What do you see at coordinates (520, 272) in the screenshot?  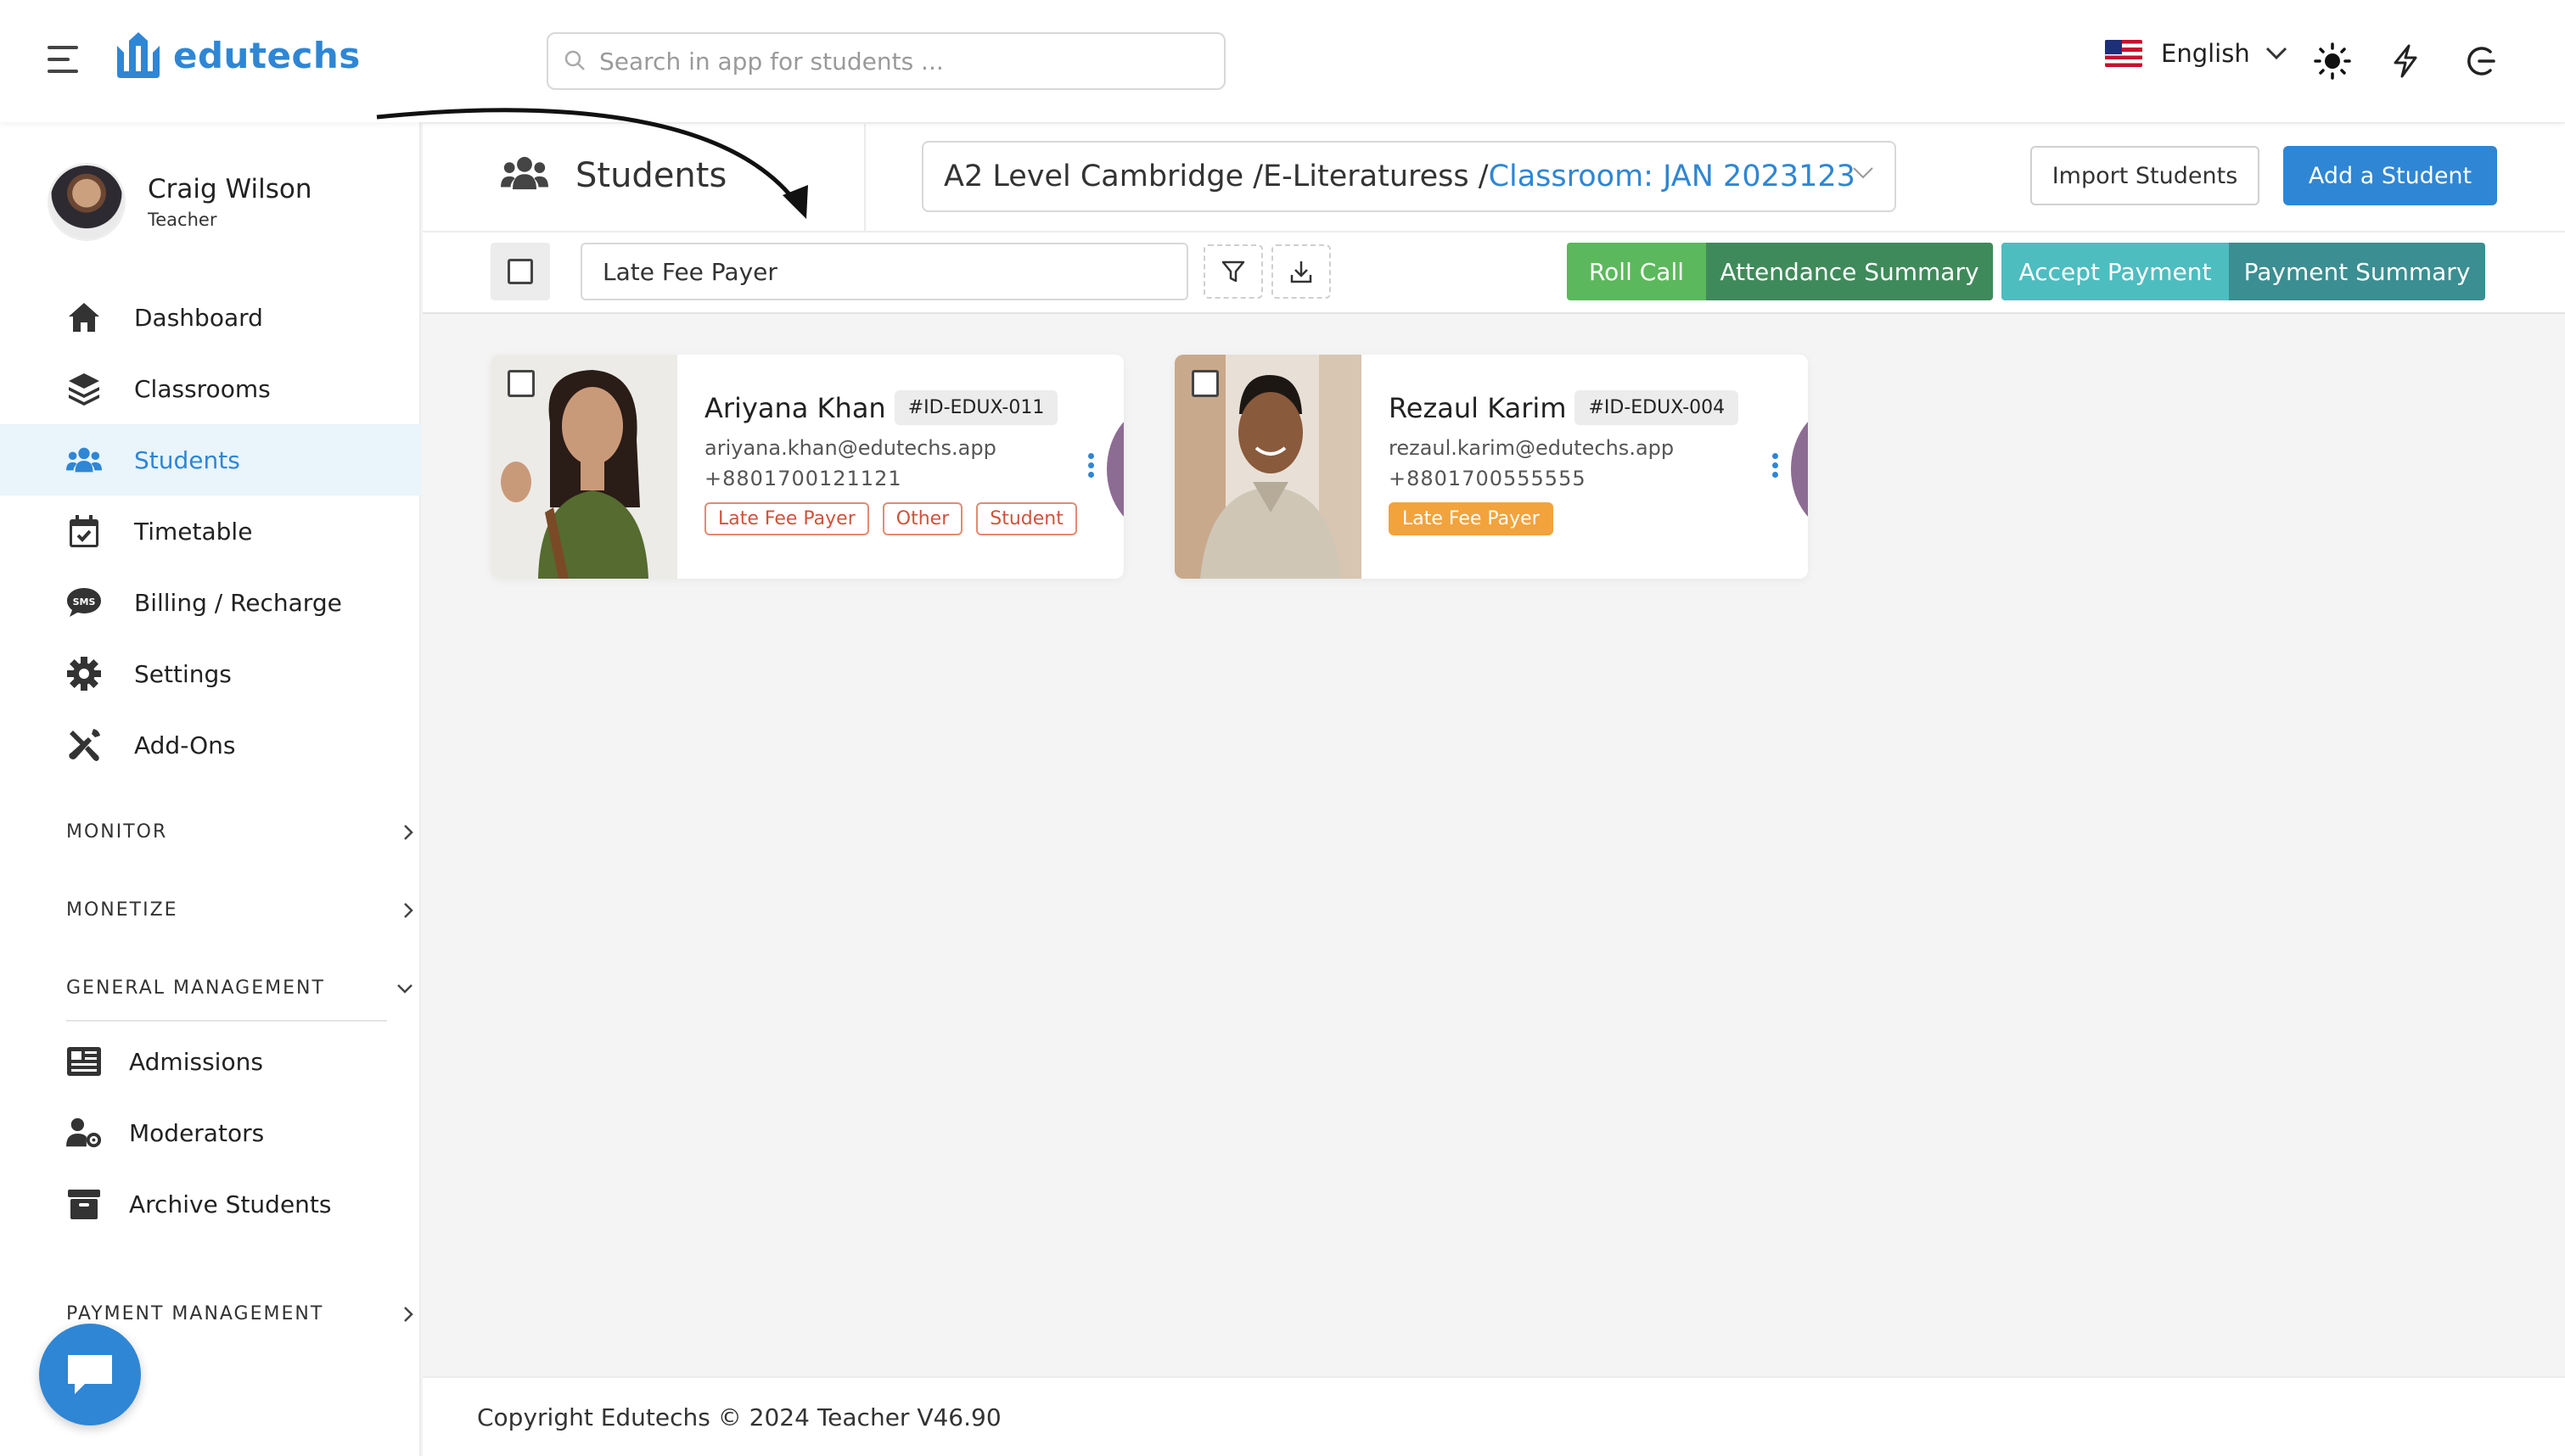 I see `select-all-checkbox` at bounding box center [520, 272].